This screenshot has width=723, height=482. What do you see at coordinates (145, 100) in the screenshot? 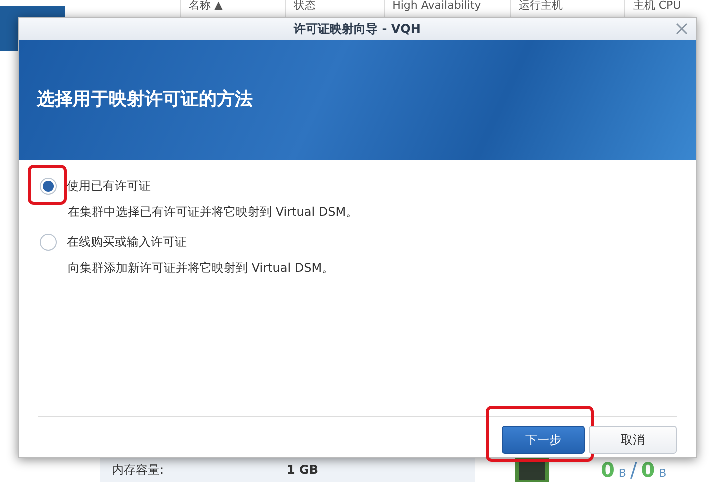
I see `step-heading: 选择用于映射许可证的方法` at bounding box center [145, 100].